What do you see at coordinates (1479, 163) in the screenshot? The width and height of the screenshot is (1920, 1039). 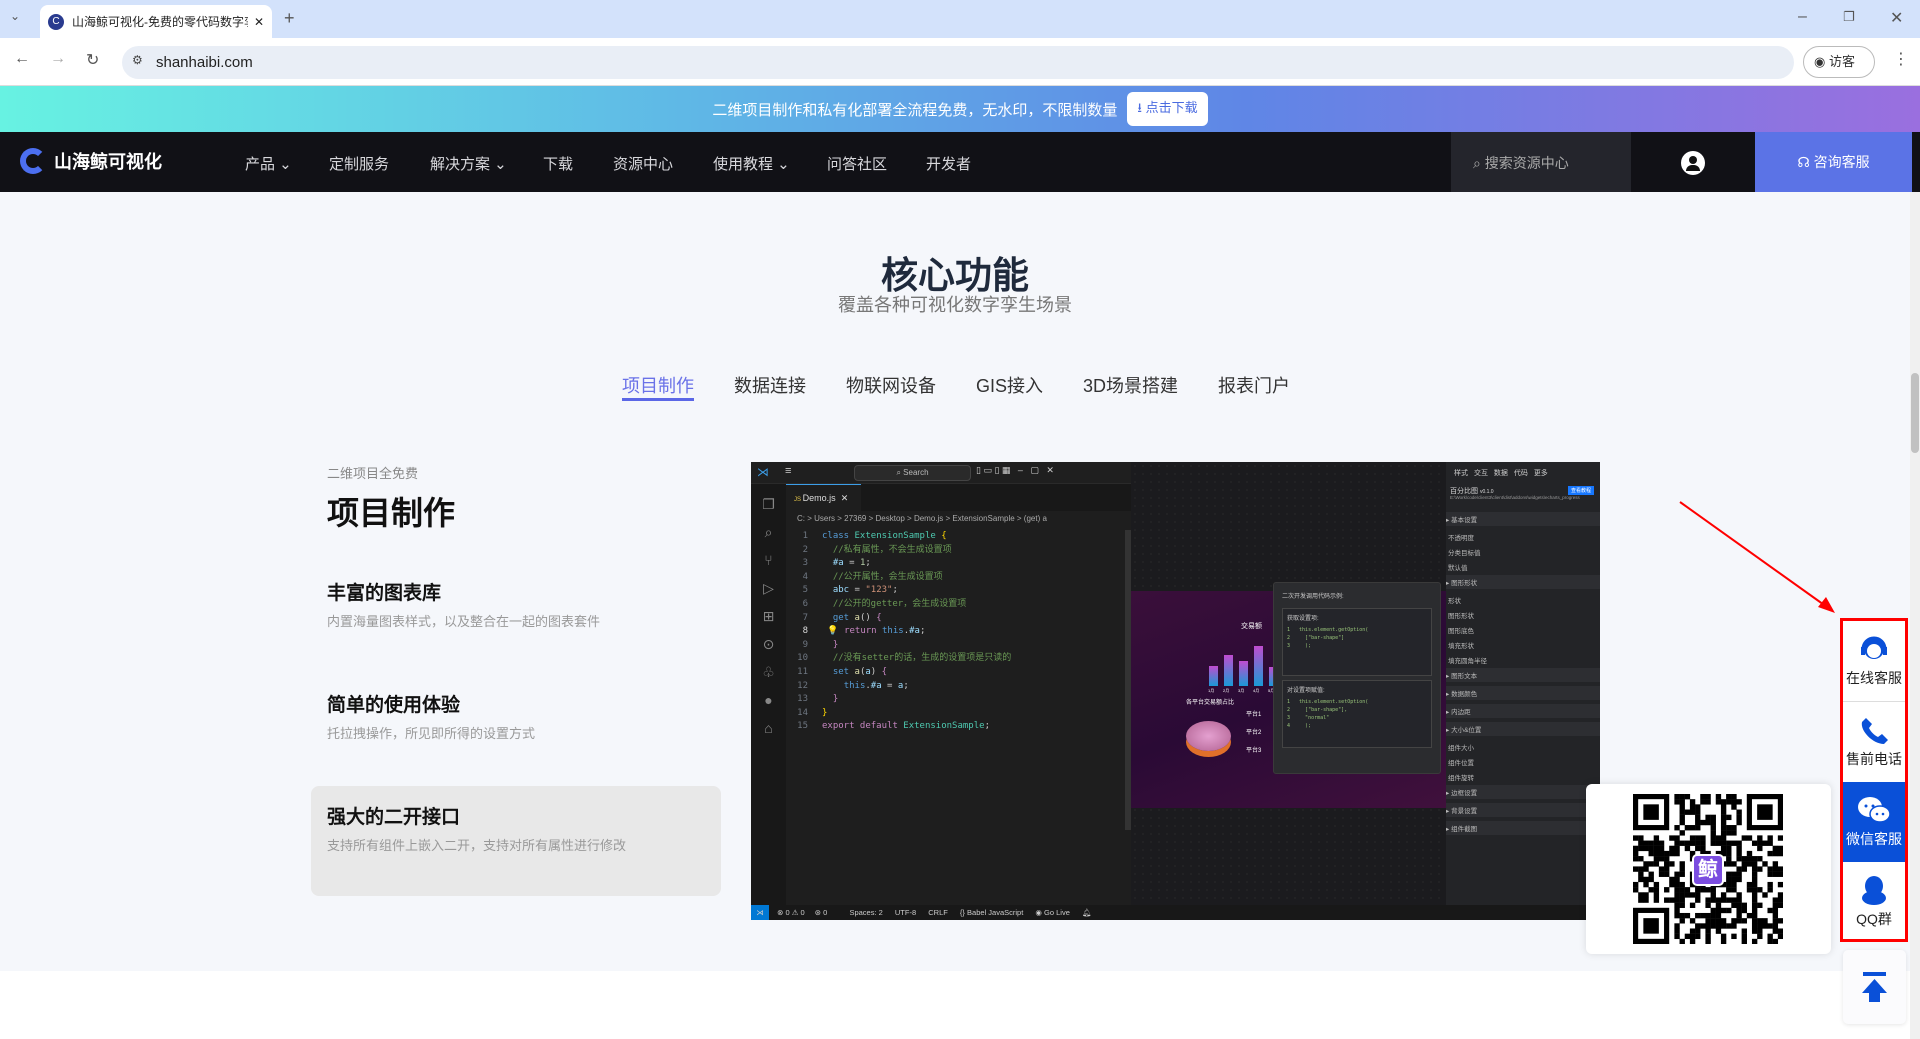 I see `search-icon: ⌕` at bounding box center [1479, 163].